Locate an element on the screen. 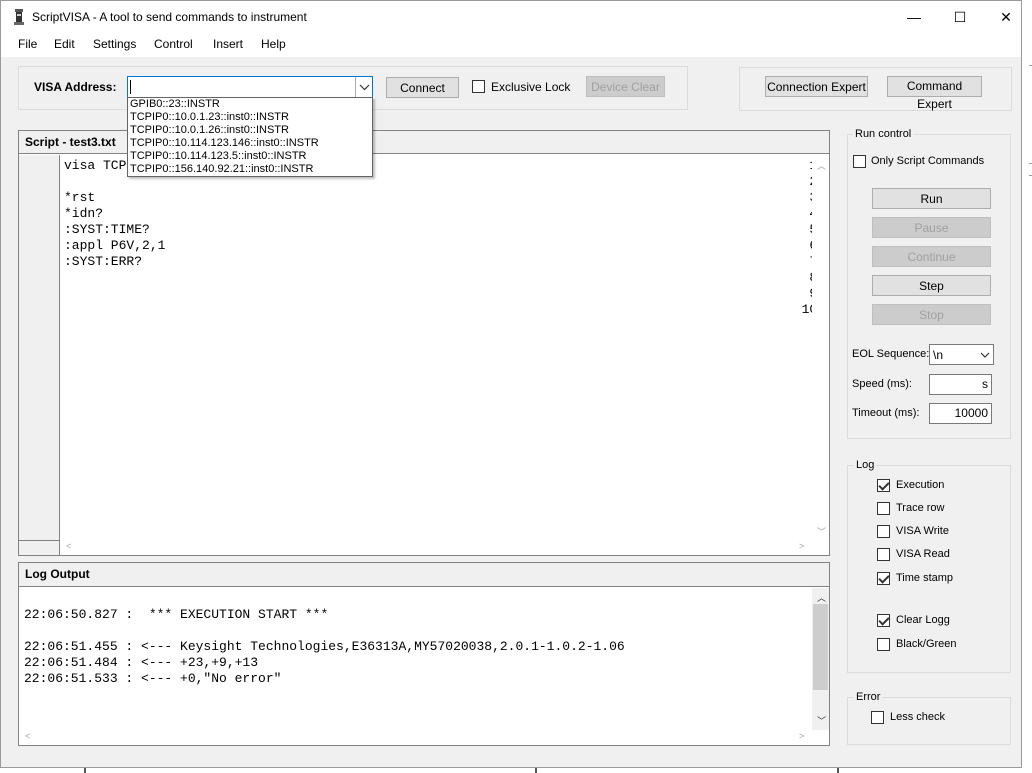 This screenshot has width=1032, height=773. run-button: Run is located at coordinates (931, 198).